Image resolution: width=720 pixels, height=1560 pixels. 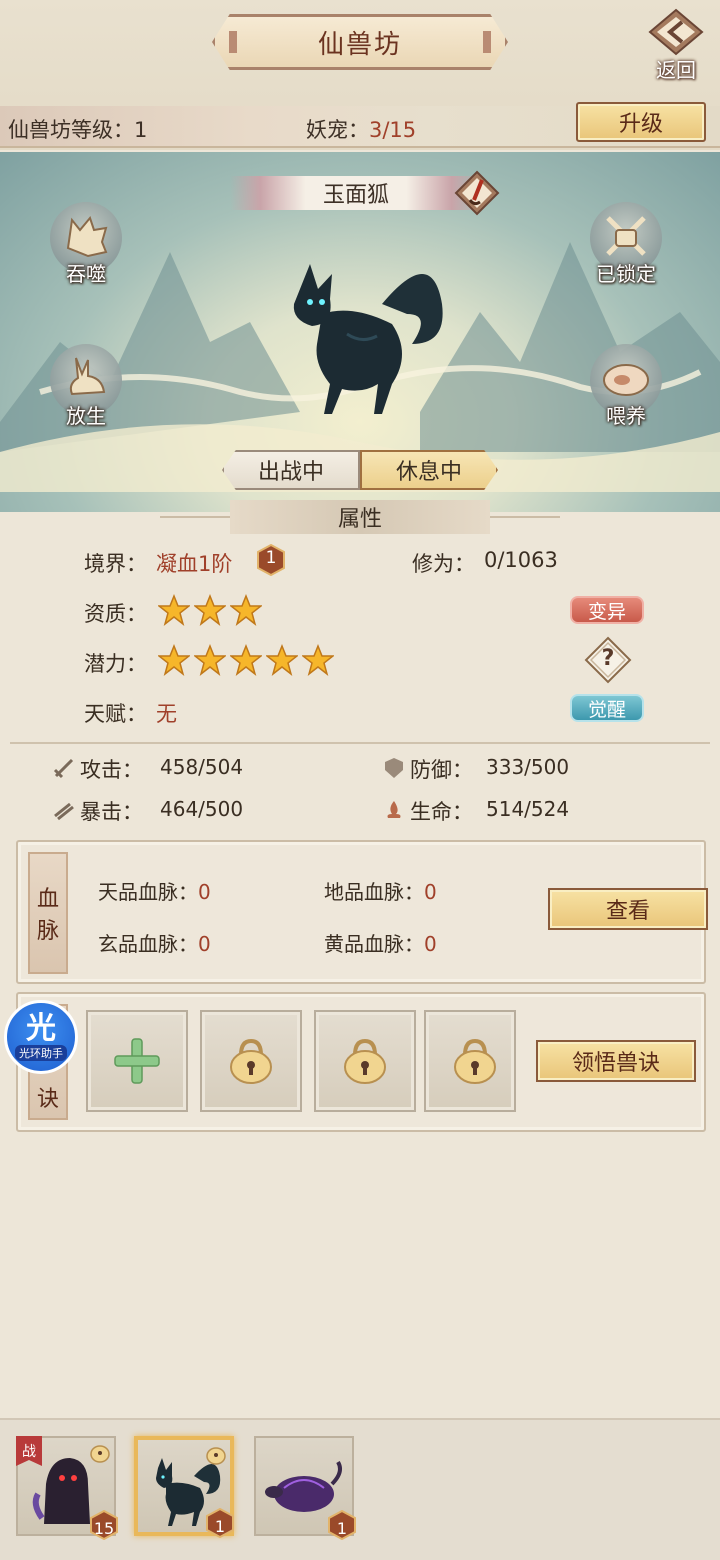 I want to click on awaken-button: 觉醒, so click(x=607, y=708).